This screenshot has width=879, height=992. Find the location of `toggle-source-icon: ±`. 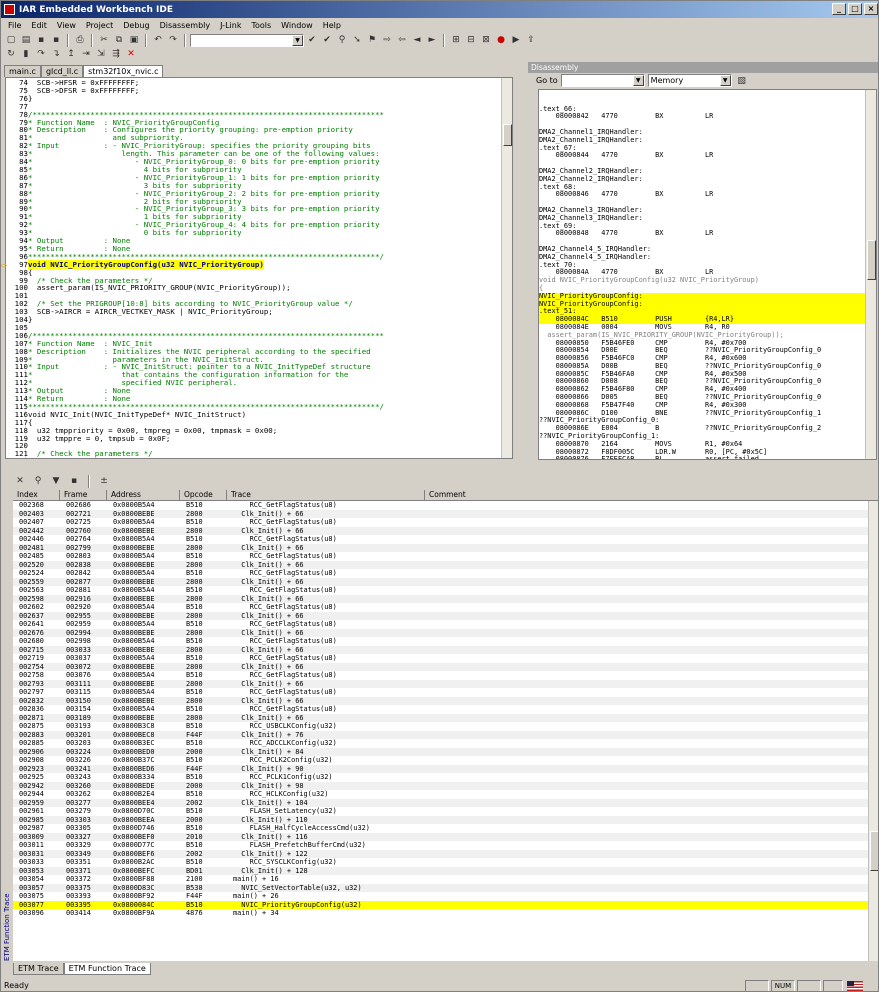

toggle-source-icon: ± is located at coordinates (104, 481).